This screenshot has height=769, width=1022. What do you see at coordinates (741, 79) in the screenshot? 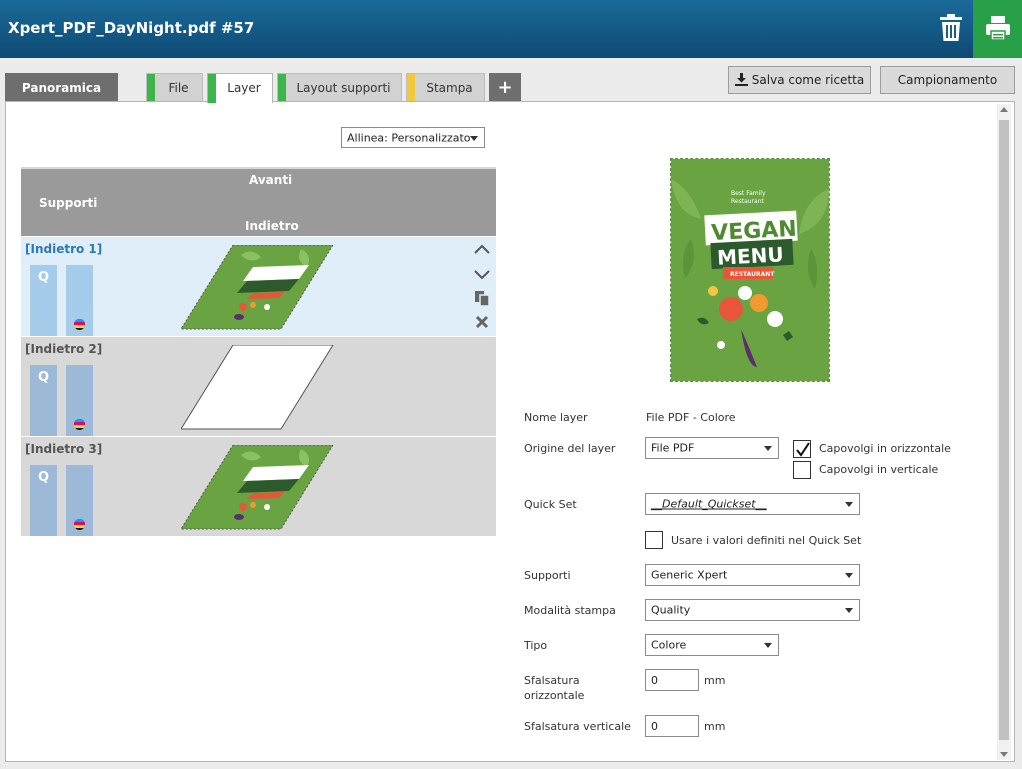
I see `download-icon` at bounding box center [741, 79].